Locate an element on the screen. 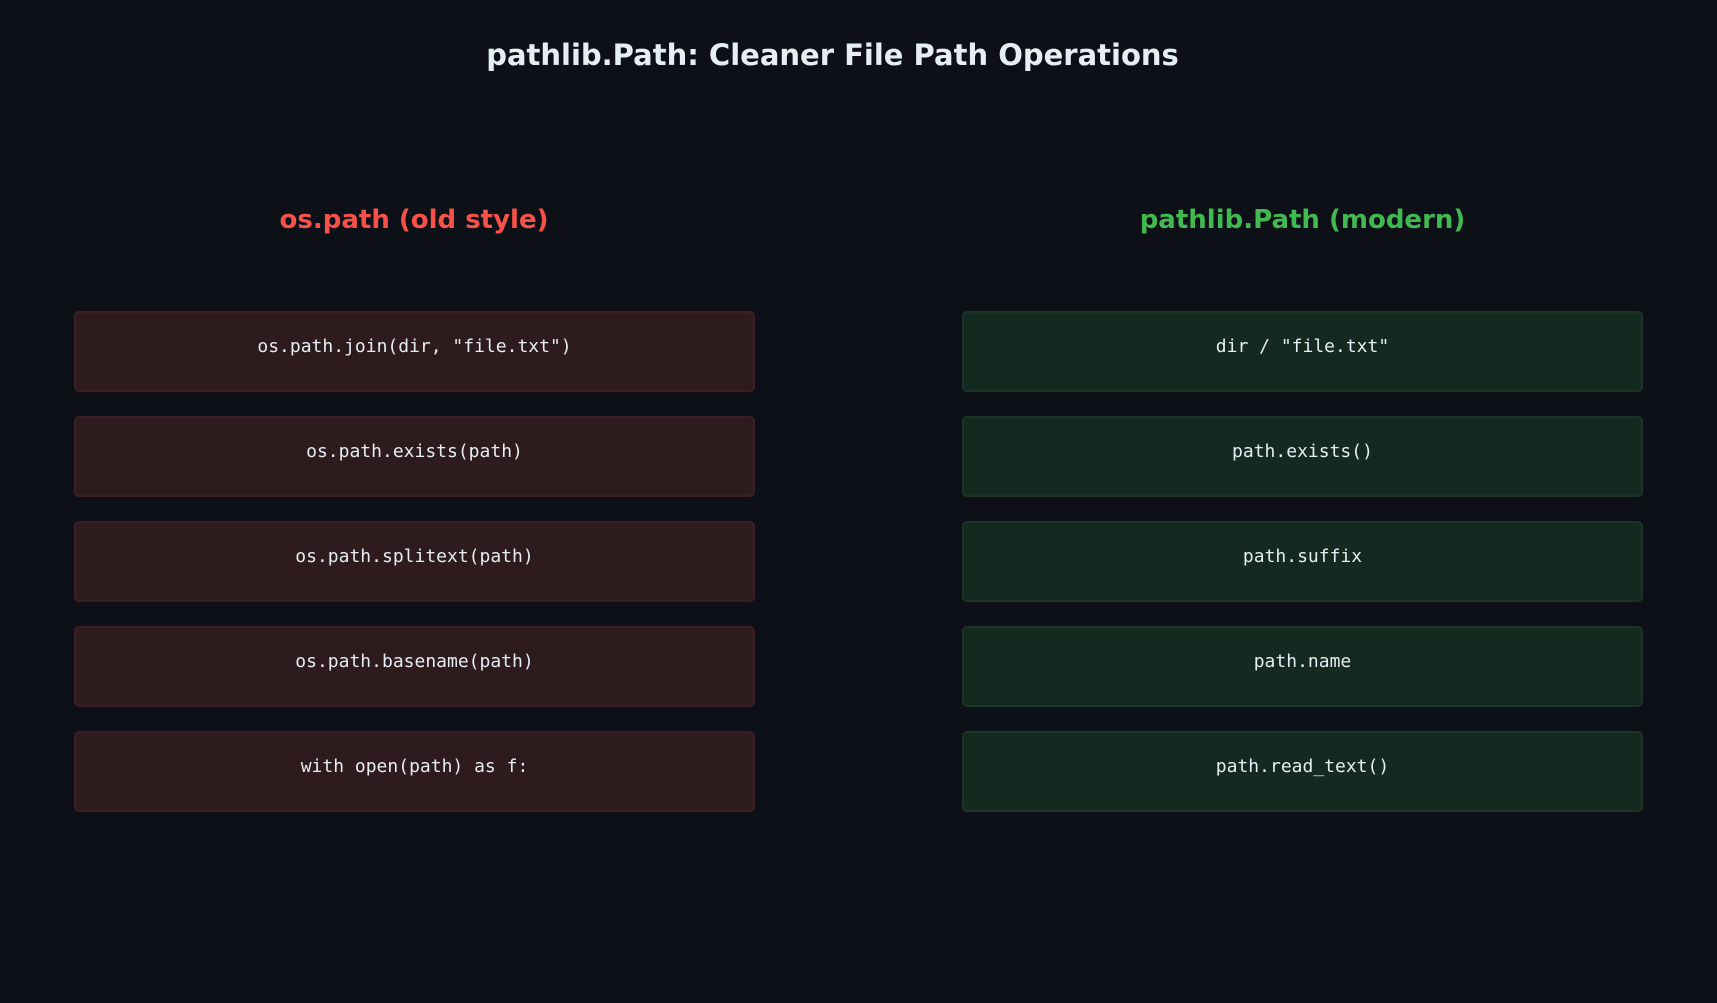 The image size is (1717, 1003). old-open-code: with open(path) as f: is located at coordinates (414, 771).